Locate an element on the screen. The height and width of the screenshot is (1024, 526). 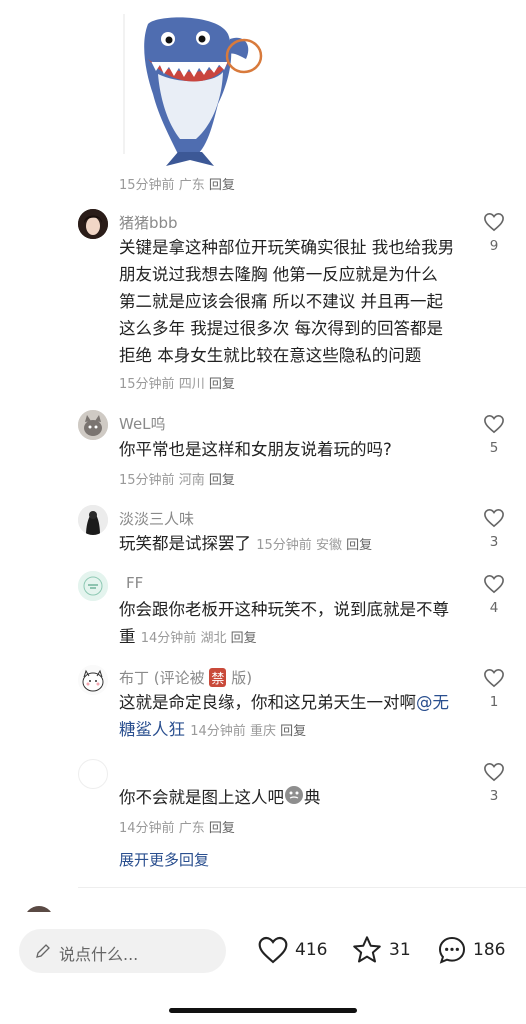
like-post-count: 416 is located at coordinates (311, 950).